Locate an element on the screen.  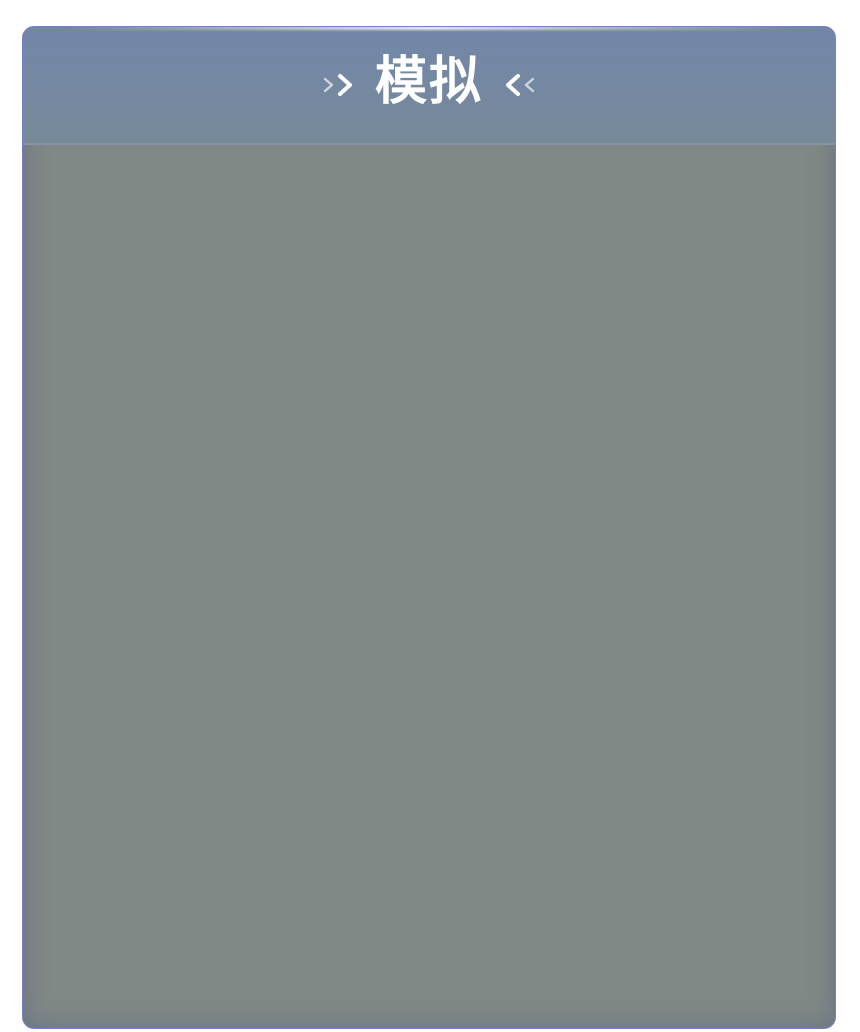
panel-header: 模拟 is located at coordinates (429, 86).